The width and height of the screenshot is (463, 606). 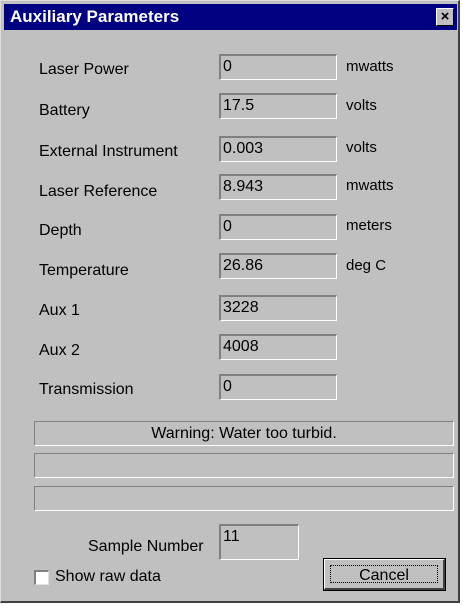 I want to click on cancel-button-bevel: Cancel, so click(x=384, y=574).